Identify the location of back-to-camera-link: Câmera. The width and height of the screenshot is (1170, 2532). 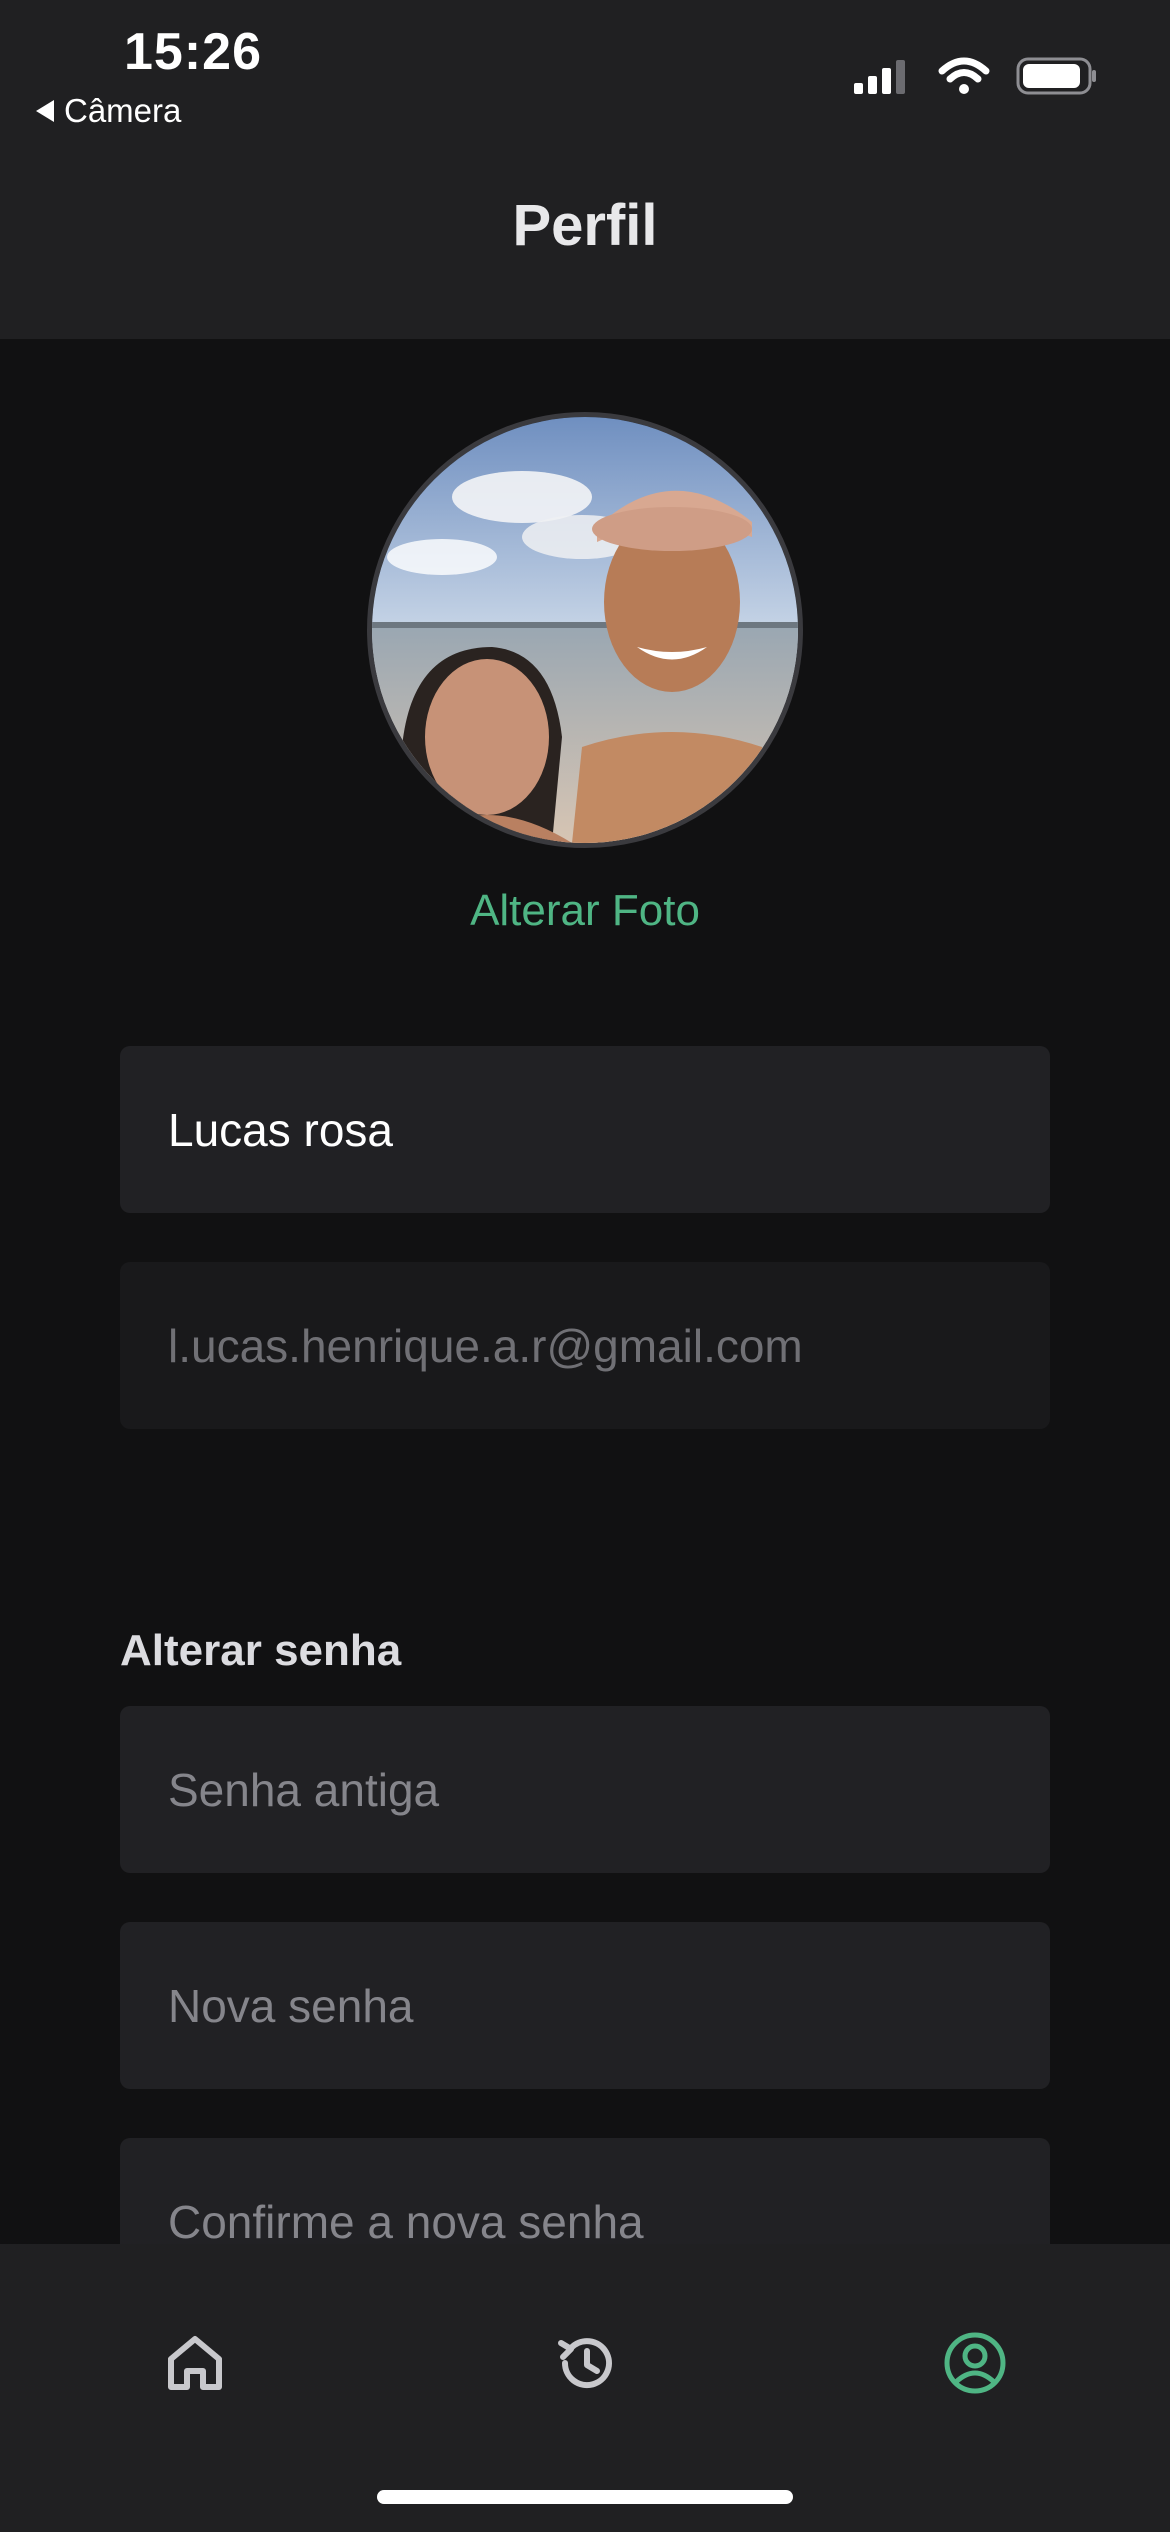
(108, 111).